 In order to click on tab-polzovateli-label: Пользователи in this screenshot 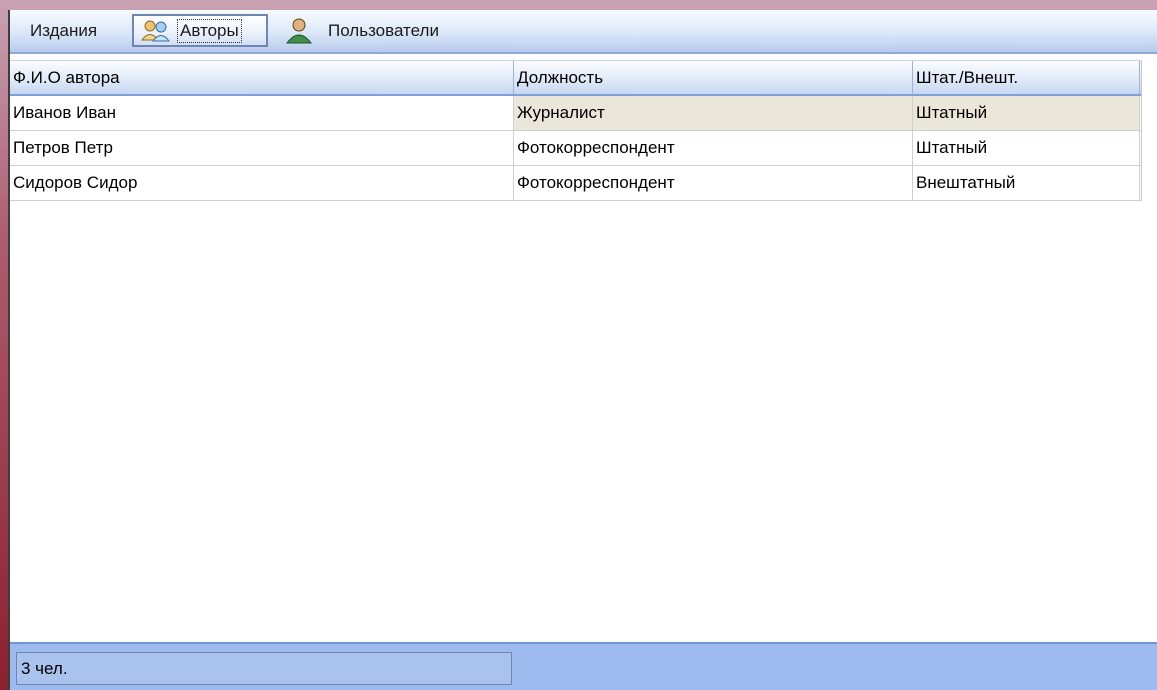, I will do `click(383, 30)`.